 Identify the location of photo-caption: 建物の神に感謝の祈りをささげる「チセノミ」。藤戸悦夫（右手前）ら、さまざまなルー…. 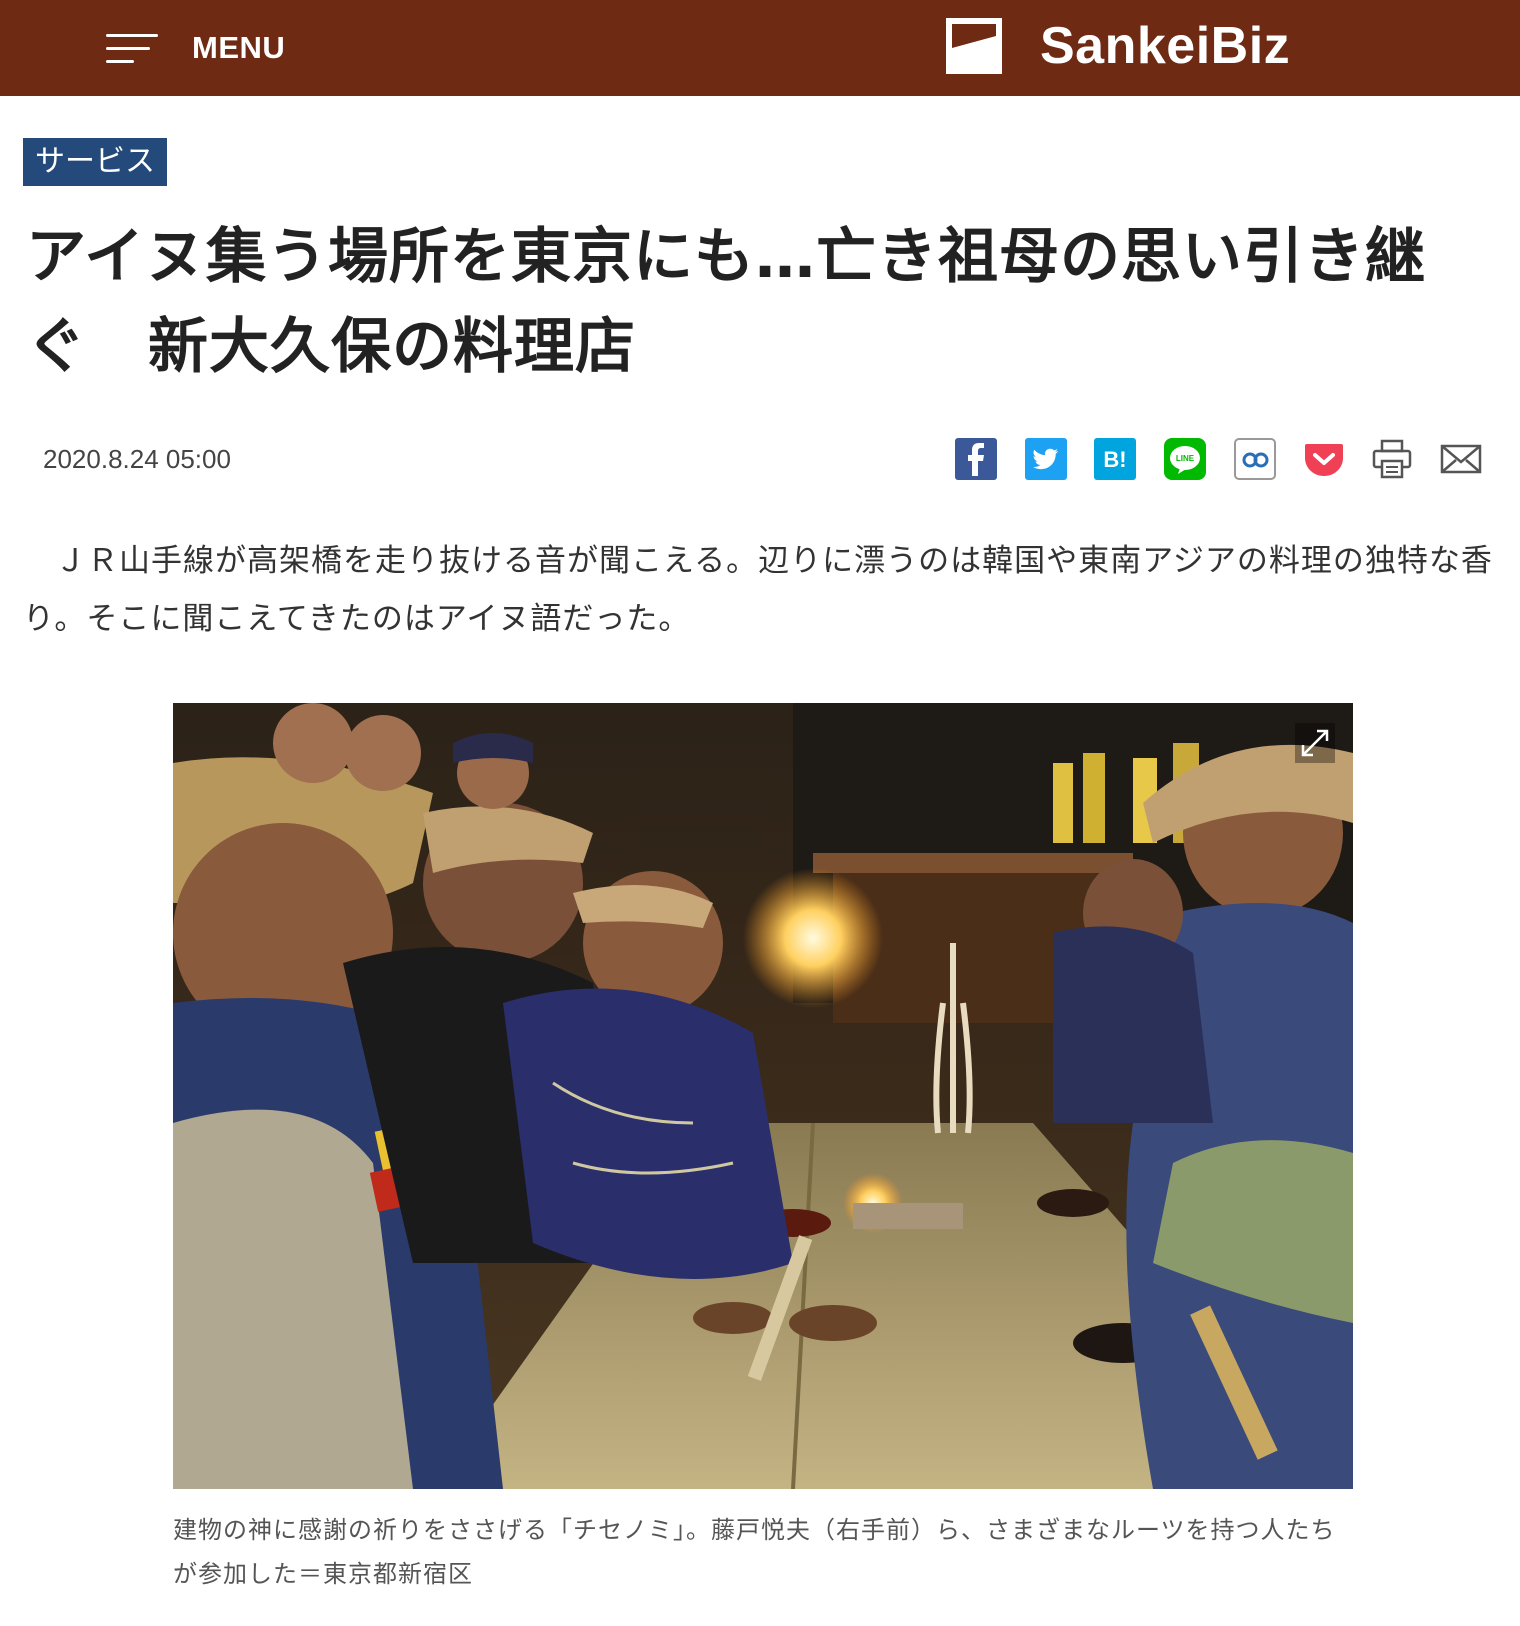
(754, 1552).